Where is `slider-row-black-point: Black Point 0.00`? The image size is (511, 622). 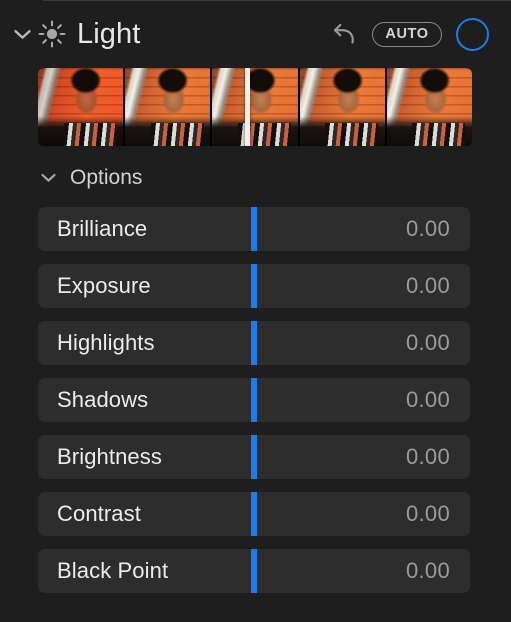 slider-row-black-point: Black Point 0.00 is located at coordinates (254, 571).